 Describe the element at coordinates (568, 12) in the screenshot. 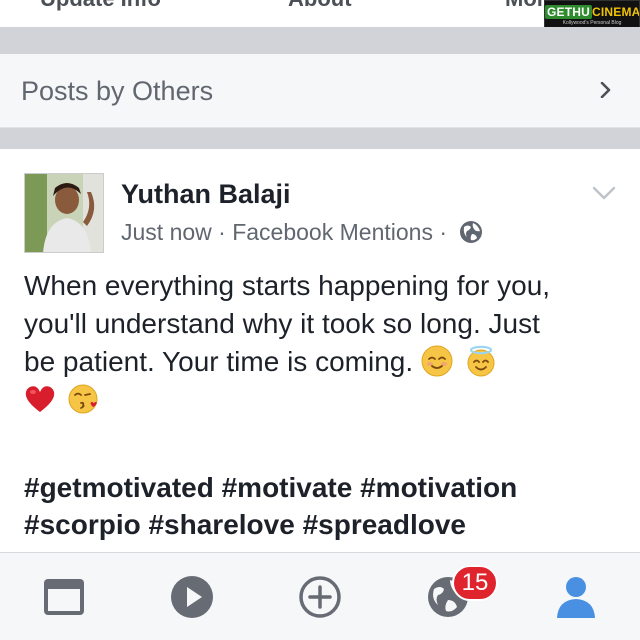

I see `watermark-brand-g: GETHU` at that location.